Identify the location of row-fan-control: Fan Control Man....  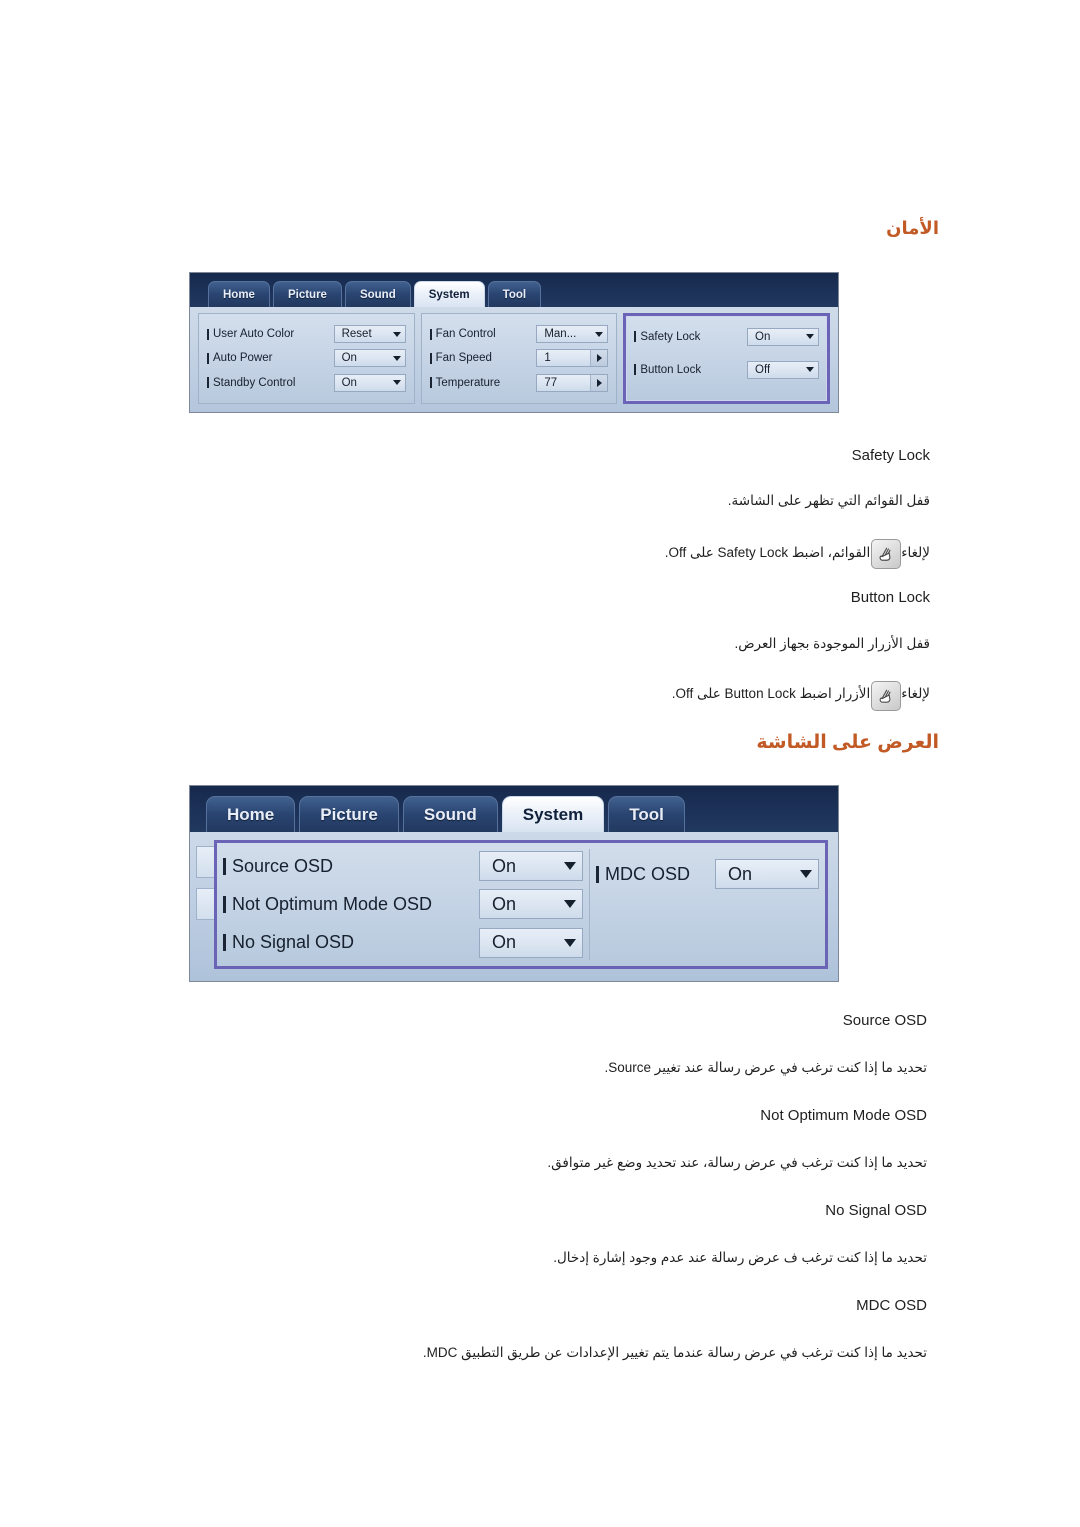
(519, 334).